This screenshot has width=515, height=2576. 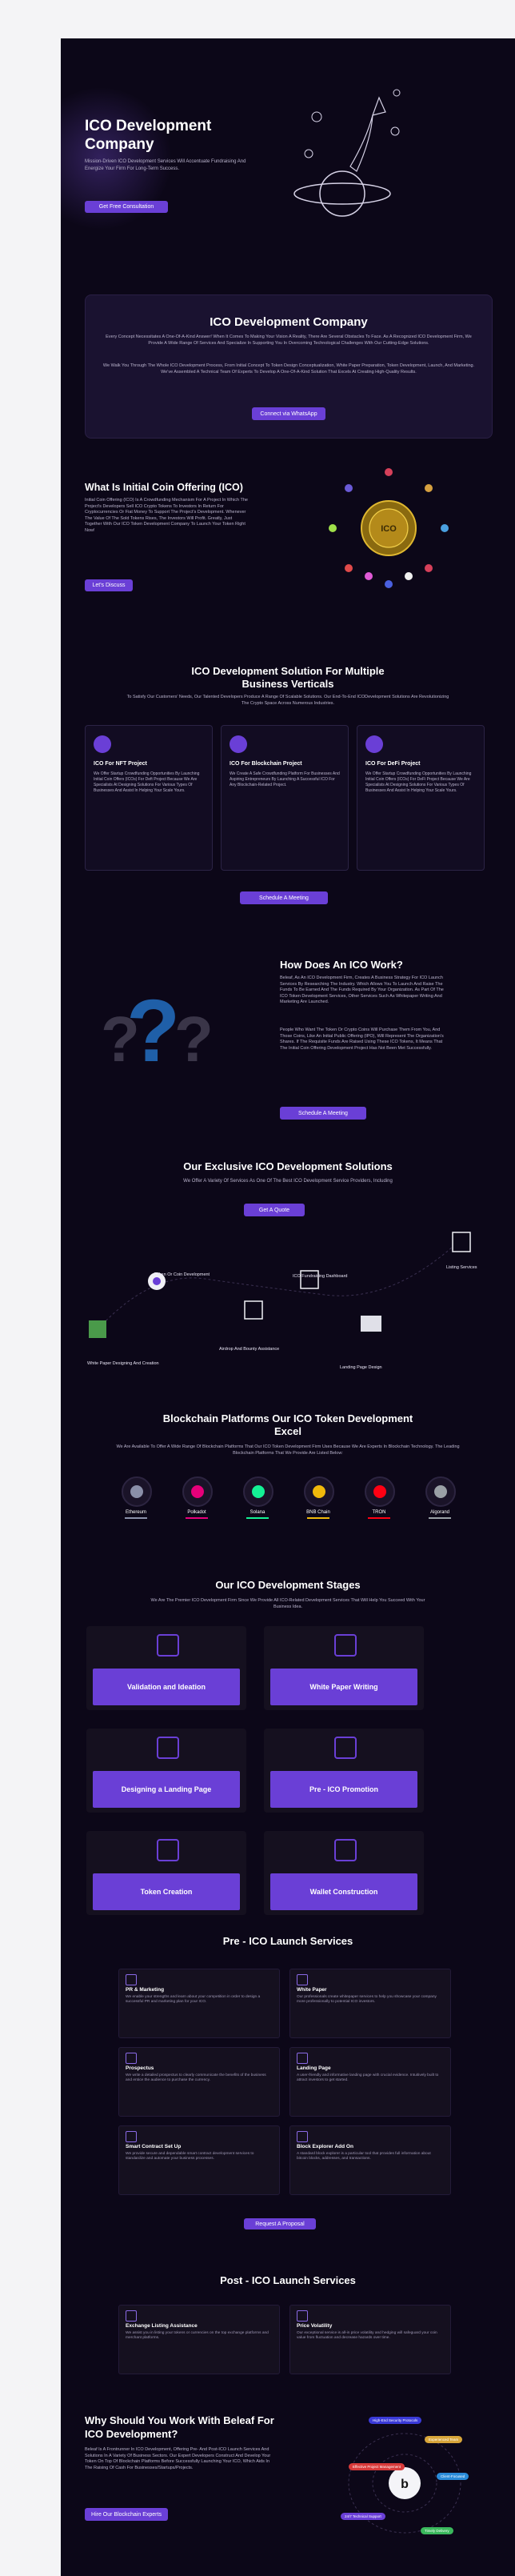 What do you see at coordinates (287, 1941) in the screenshot?
I see `pre-launch-title: Pre - ICO Launch Services` at bounding box center [287, 1941].